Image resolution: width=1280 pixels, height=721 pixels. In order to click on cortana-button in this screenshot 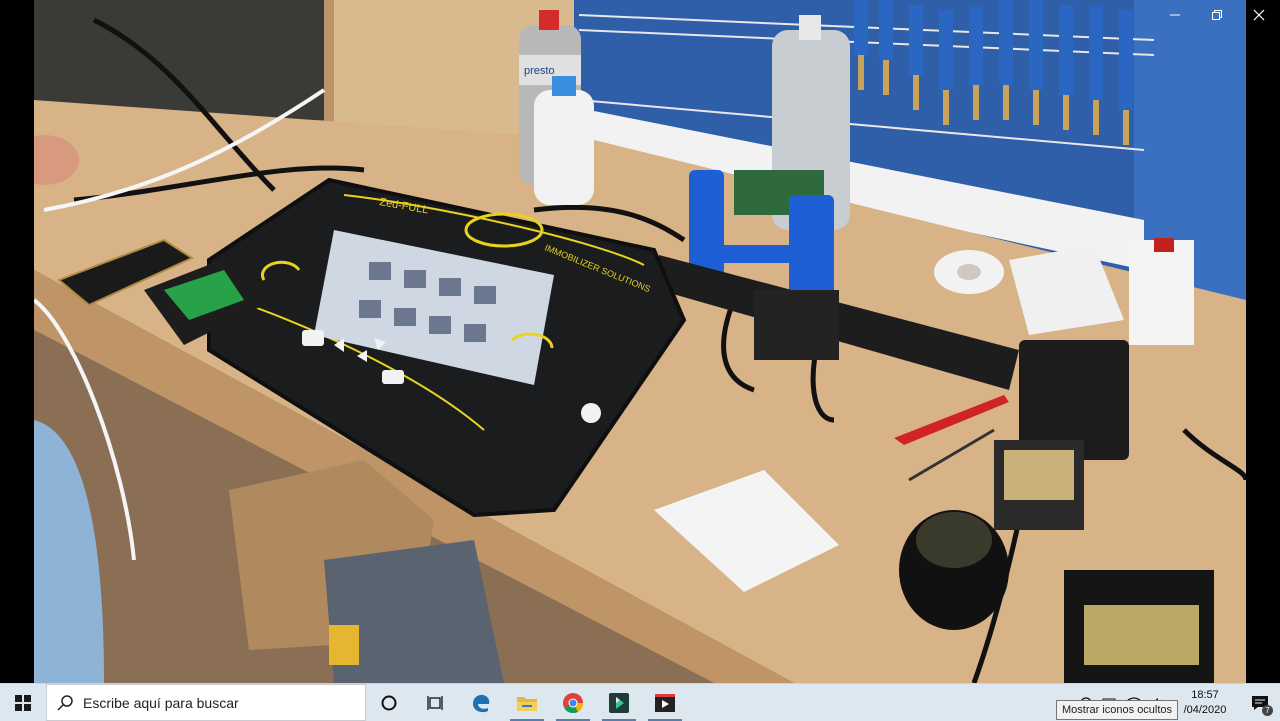, I will do `click(389, 702)`.